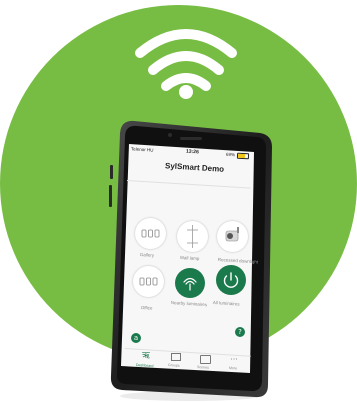 The width and height of the screenshot is (357, 402). Describe the element at coordinates (233, 368) in the screenshot. I see `nav-label-more: More` at that location.